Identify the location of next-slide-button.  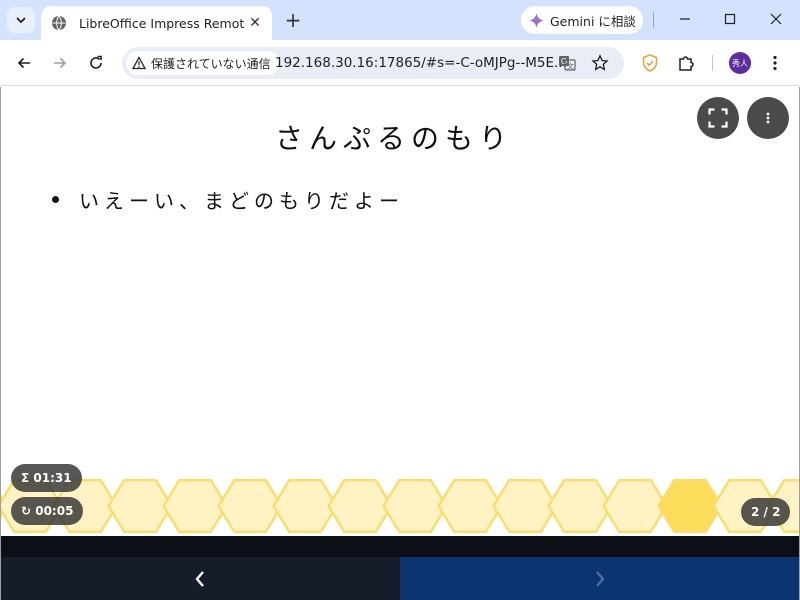
(600, 578).